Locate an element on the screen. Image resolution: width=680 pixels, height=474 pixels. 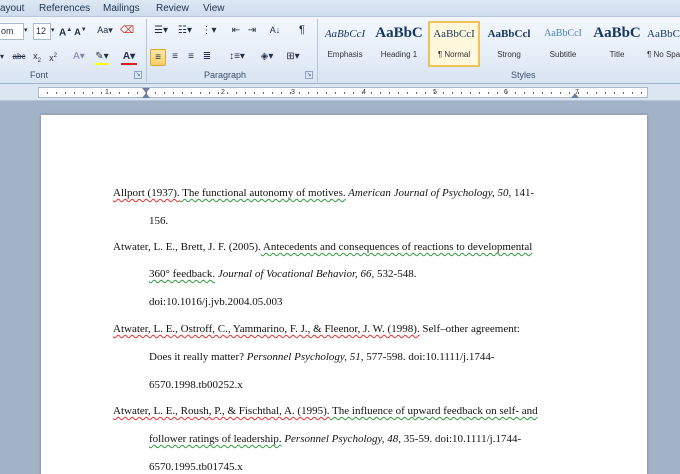
style-strong: AaBbCcl Strong is located at coordinates (509, 44).